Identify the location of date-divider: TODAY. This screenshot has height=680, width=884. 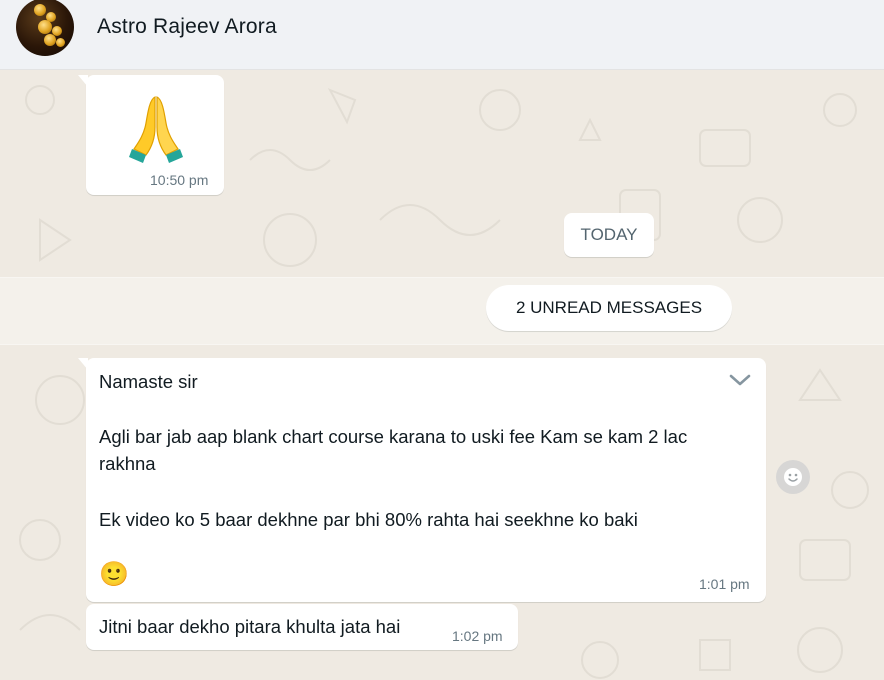
(609, 235).